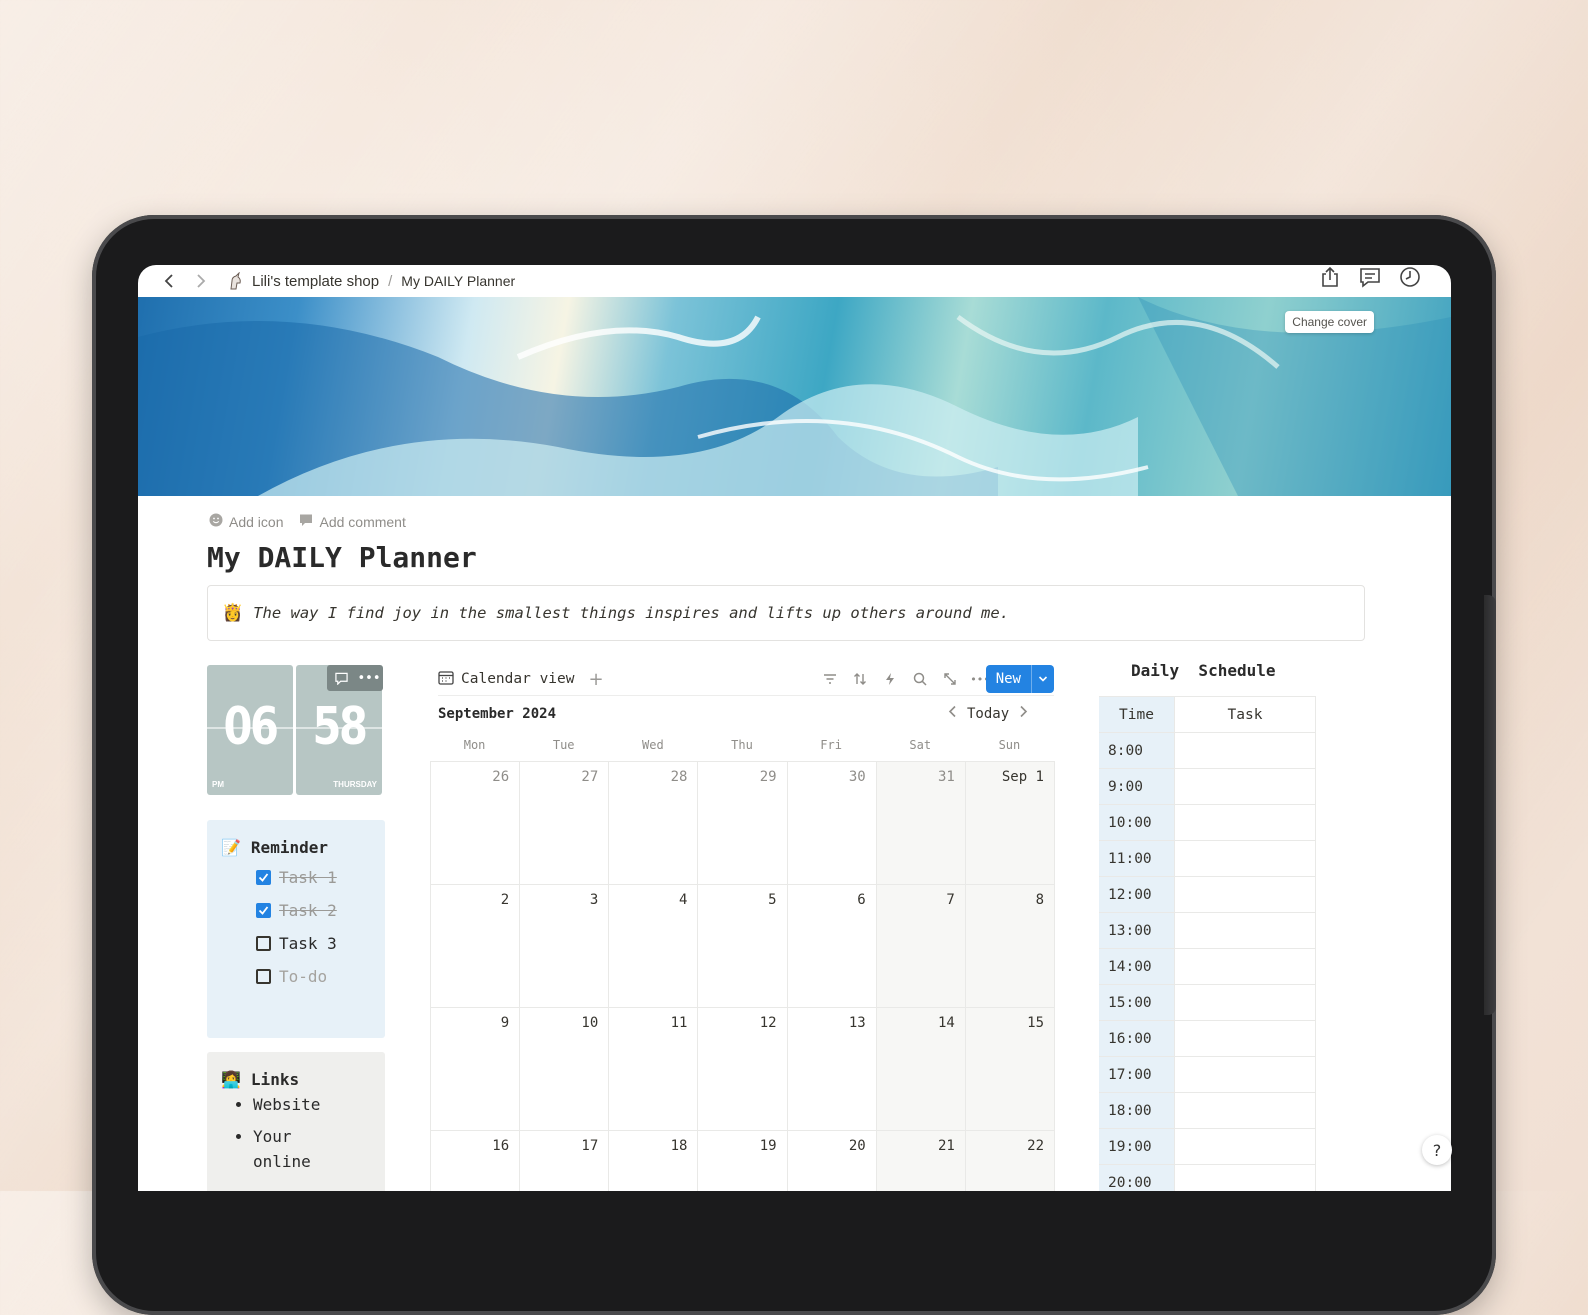 The width and height of the screenshot is (1588, 1315). I want to click on todo-item: Task 2, so click(296, 910).